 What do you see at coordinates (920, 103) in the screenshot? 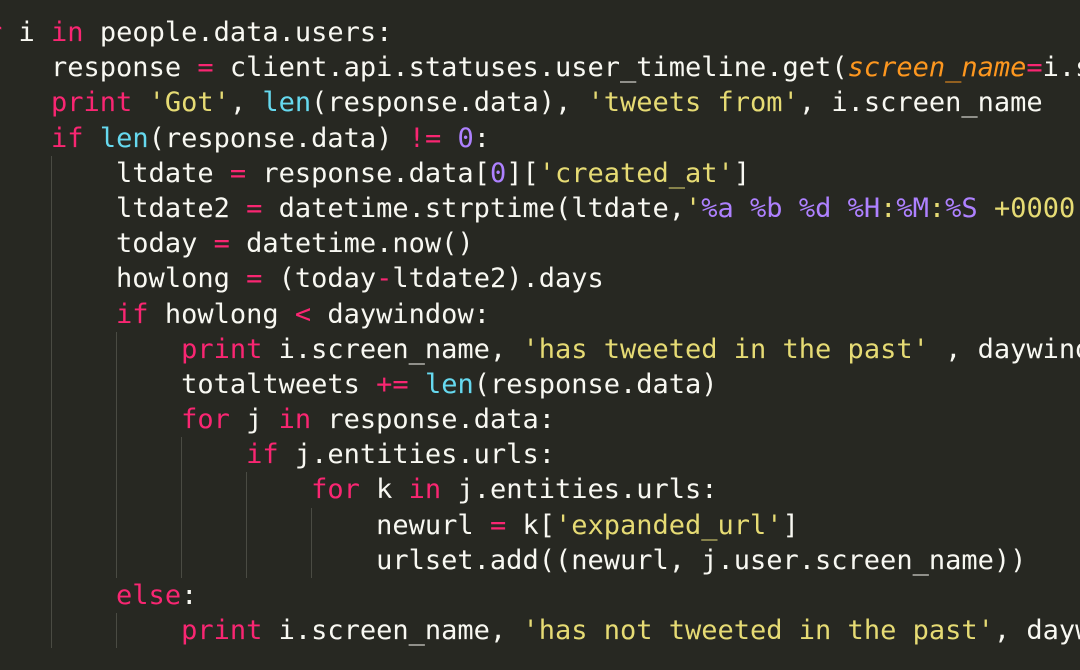
I see `code-token: , i.screen_name` at bounding box center [920, 103].